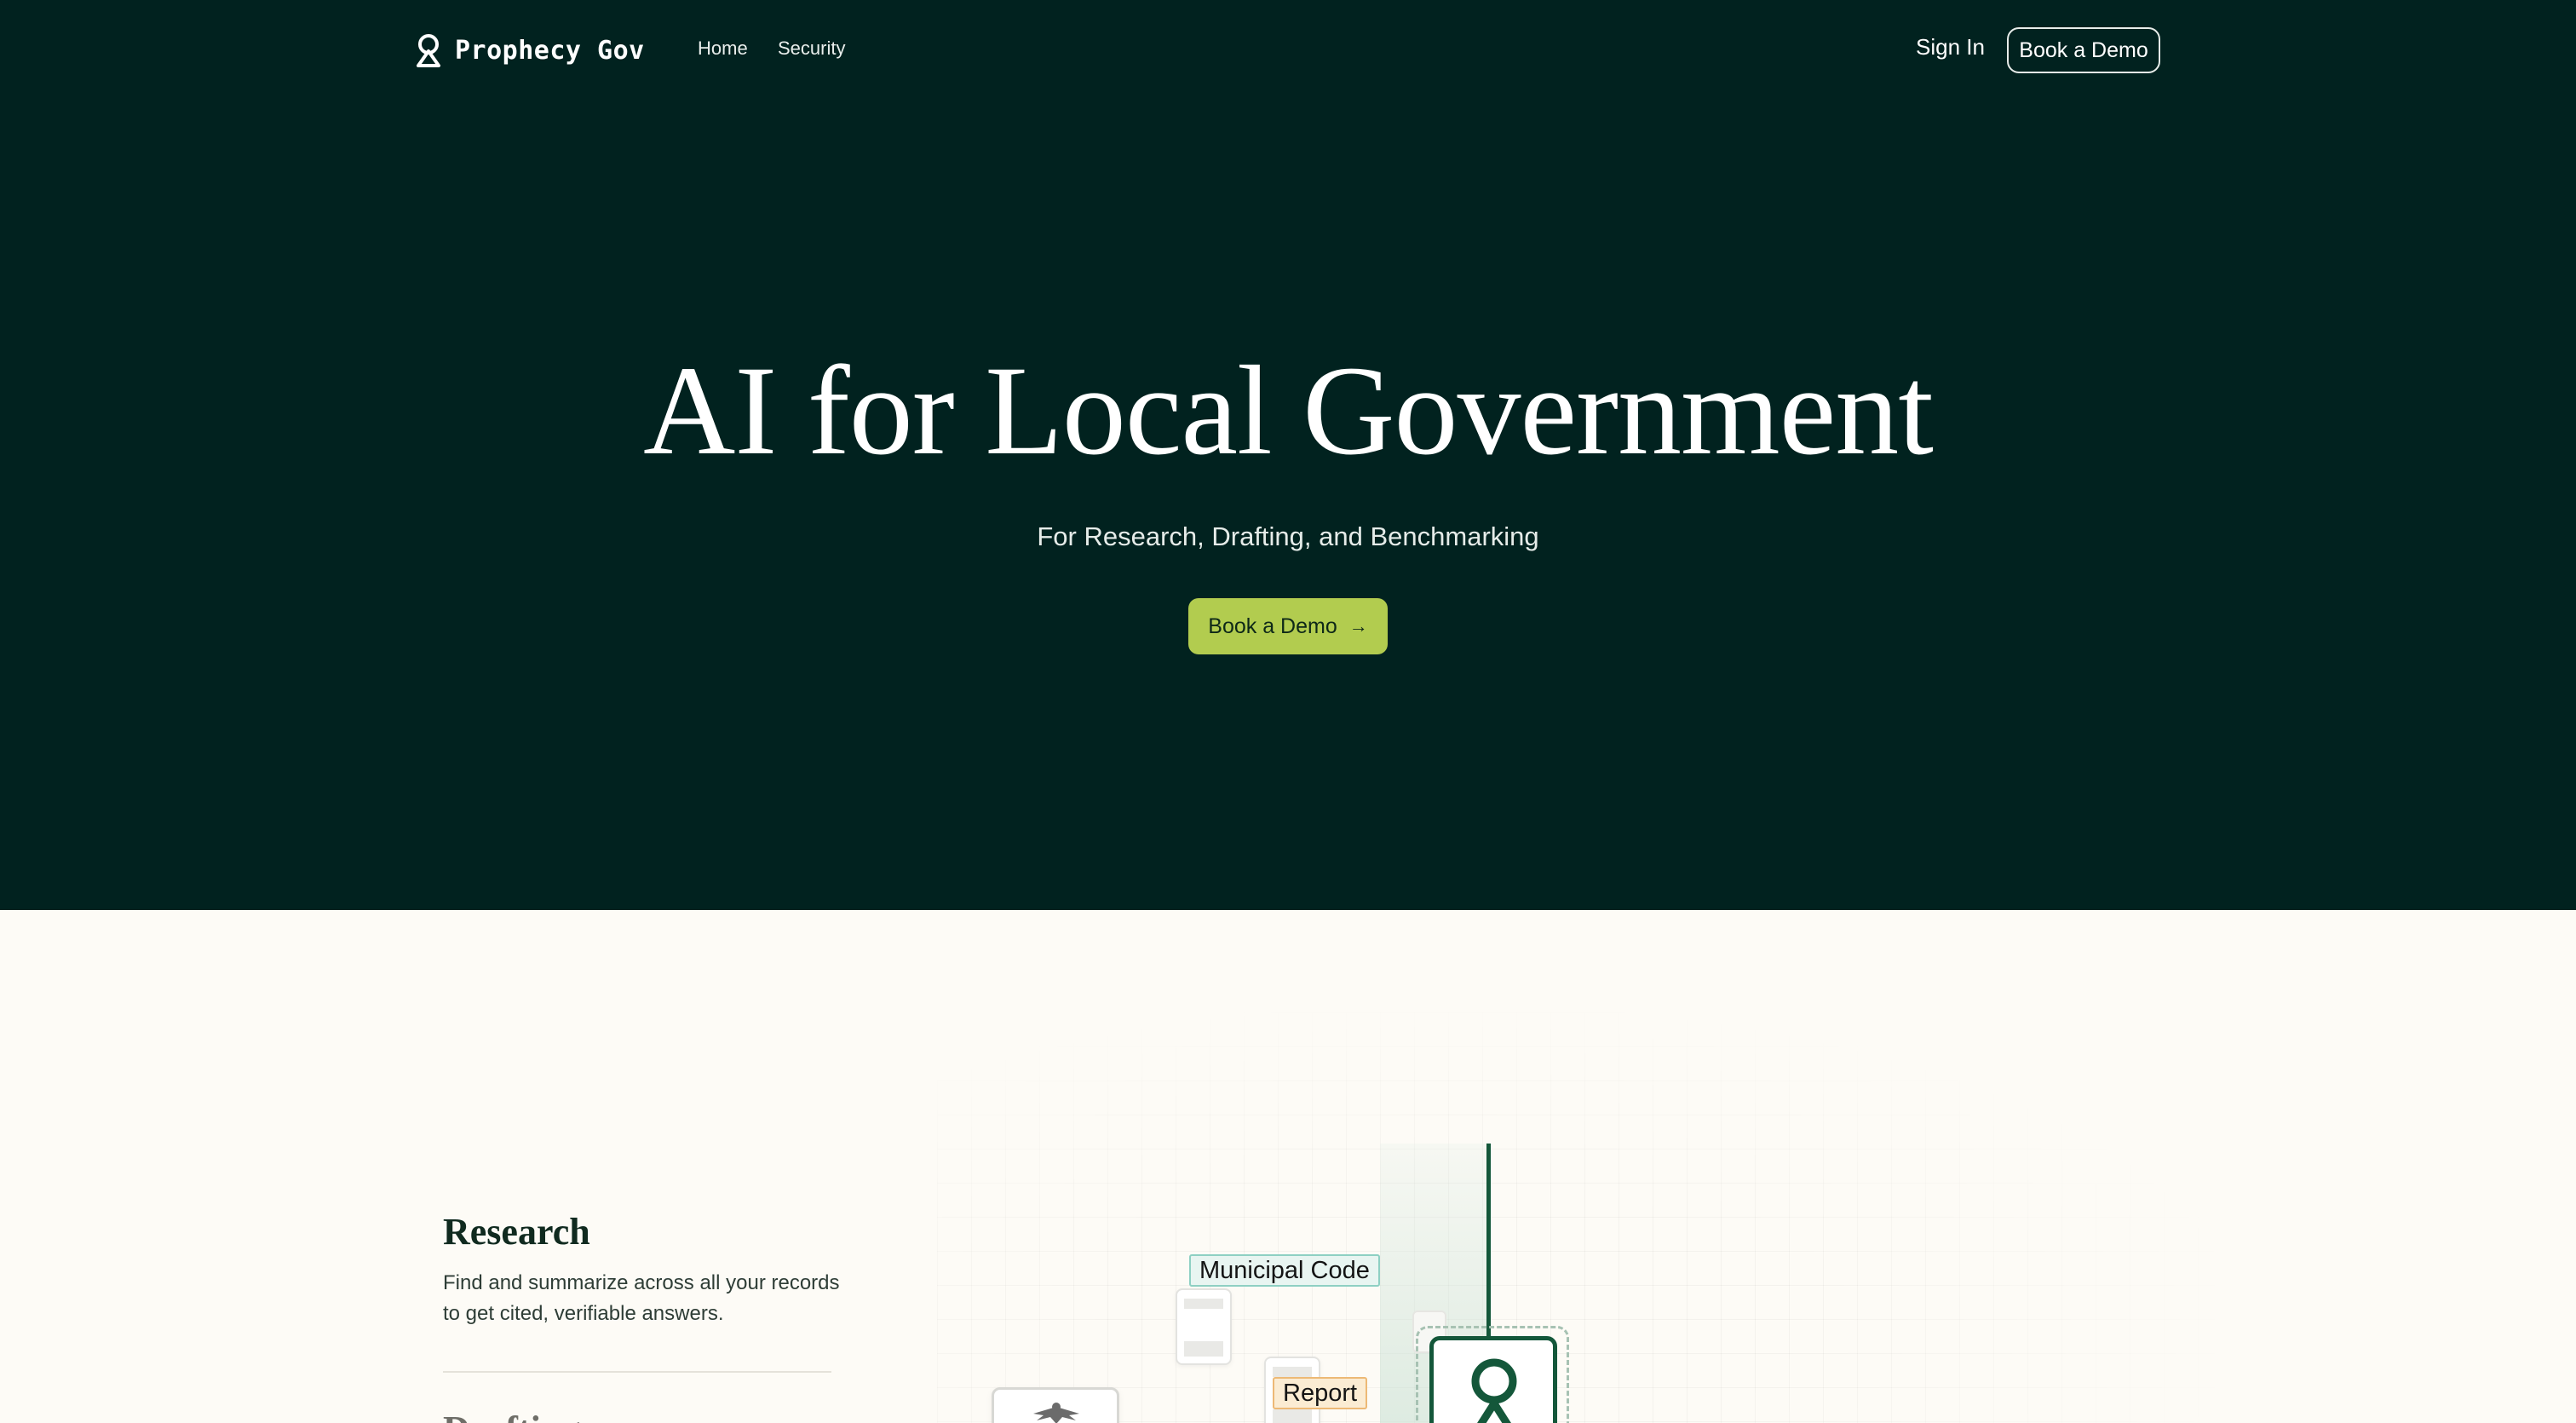 Image resolution: width=2576 pixels, height=1423 pixels. Describe the element at coordinates (516, 1231) in the screenshot. I see `feature-title-research: Research` at that location.